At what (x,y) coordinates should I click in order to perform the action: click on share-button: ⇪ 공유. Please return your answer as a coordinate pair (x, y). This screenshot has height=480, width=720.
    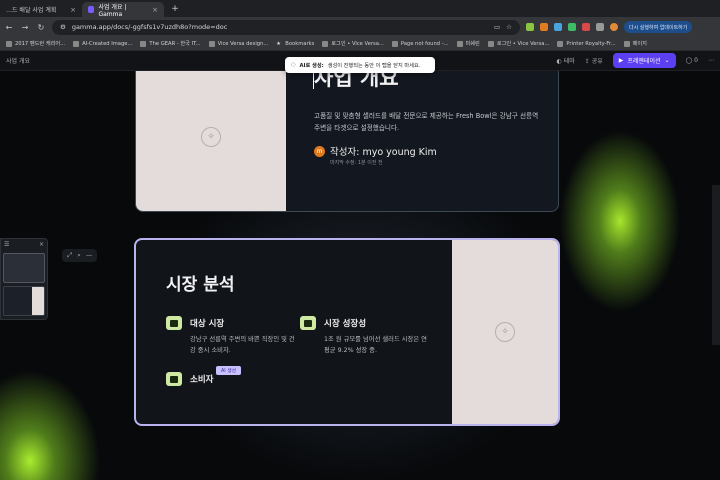
    Looking at the image, I should click on (594, 60).